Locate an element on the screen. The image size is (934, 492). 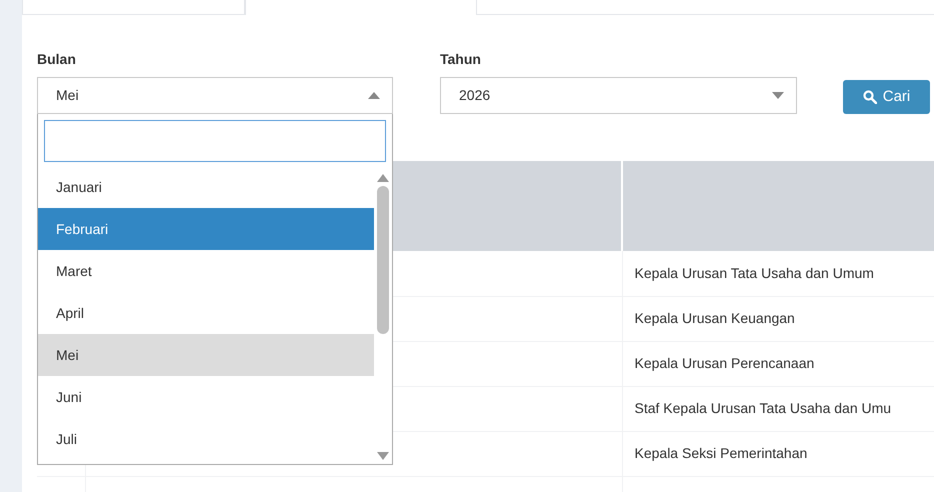
scroll-down-icon is located at coordinates (383, 456).